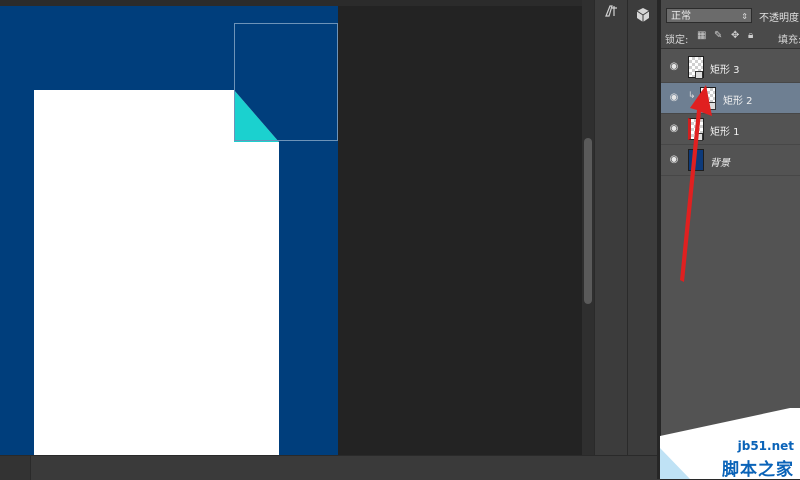 The height and width of the screenshot is (480, 800). I want to click on collapsed-panel-dock, so click(610, 227).